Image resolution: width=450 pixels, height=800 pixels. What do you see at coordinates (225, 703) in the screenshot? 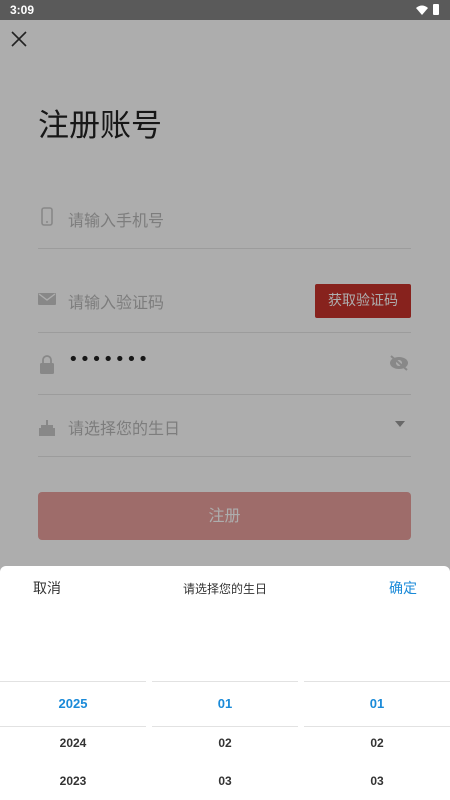
I see `month-selected: 01` at bounding box center [225, 703].